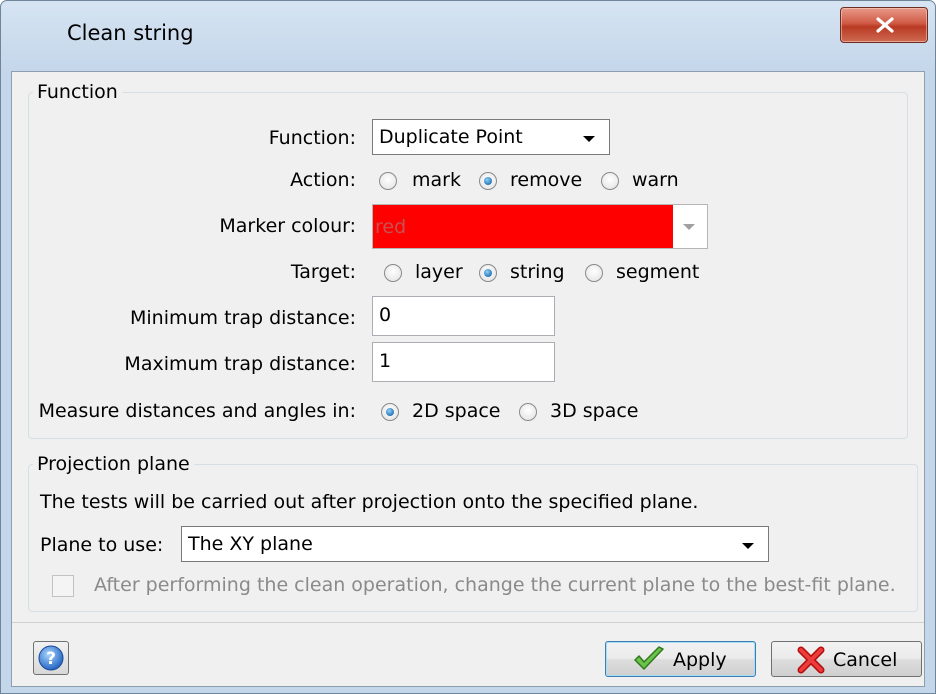  I want to click on window-title: Clean string, so click(130, 33).